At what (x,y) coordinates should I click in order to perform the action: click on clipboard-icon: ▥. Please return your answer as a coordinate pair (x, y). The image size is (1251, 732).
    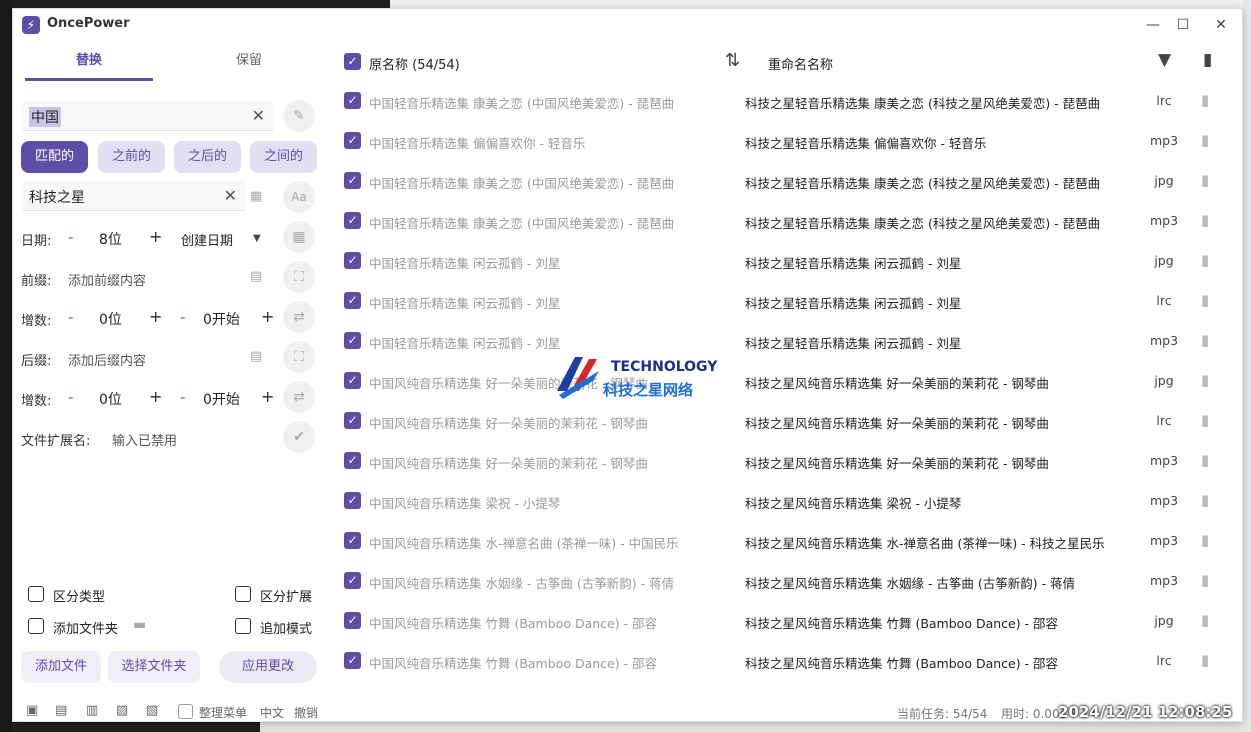
    Looking at the image, I should click on (92, 710).